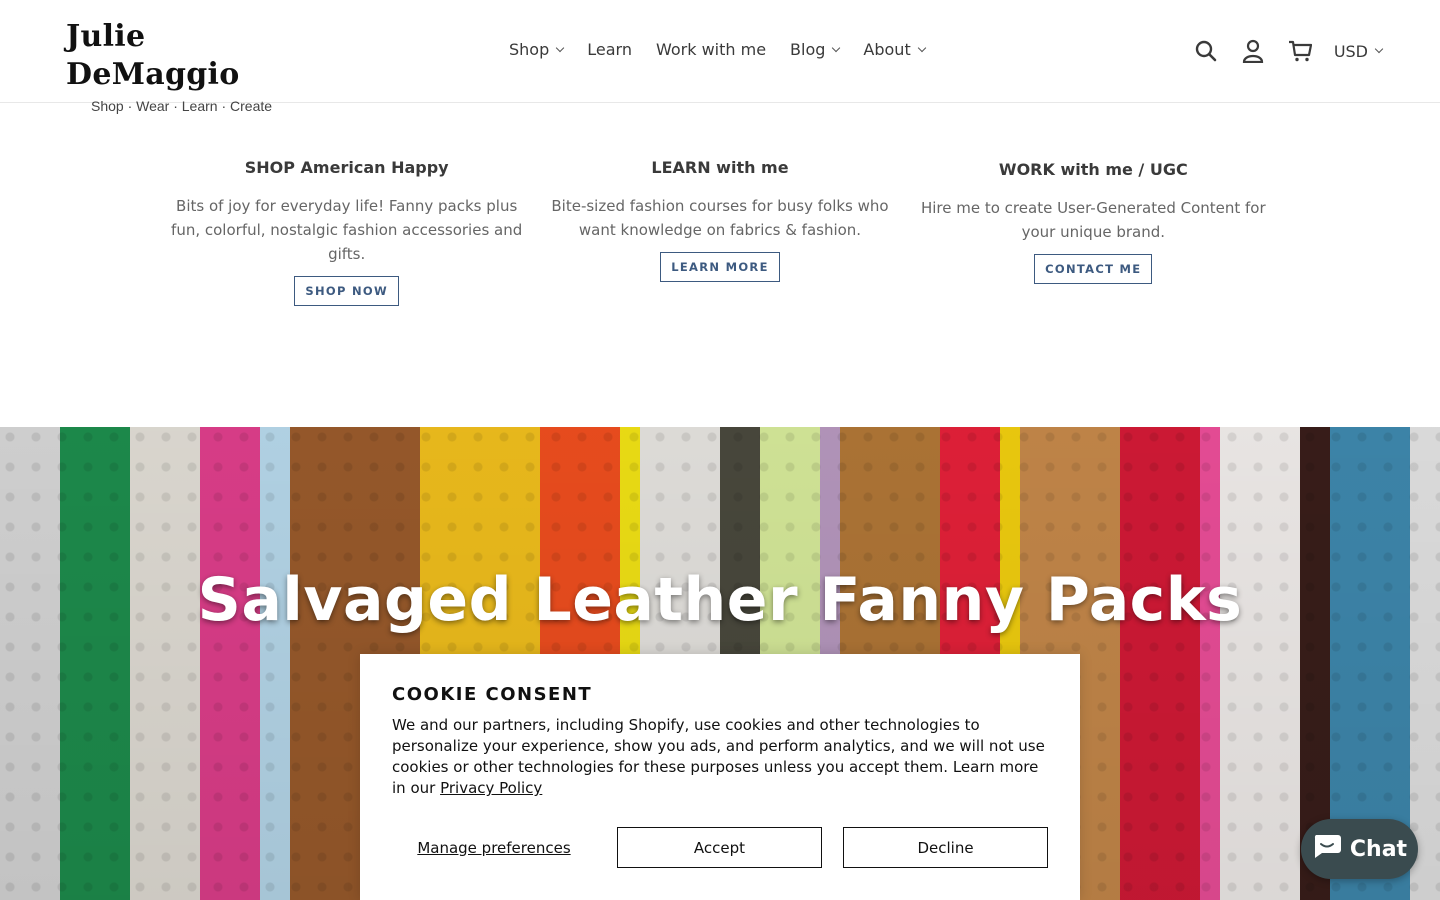 Image resolution: width=1440 pixels, height=900 pixels. I want to click on feature-title: SHOP American Happy, so click(346, 167).